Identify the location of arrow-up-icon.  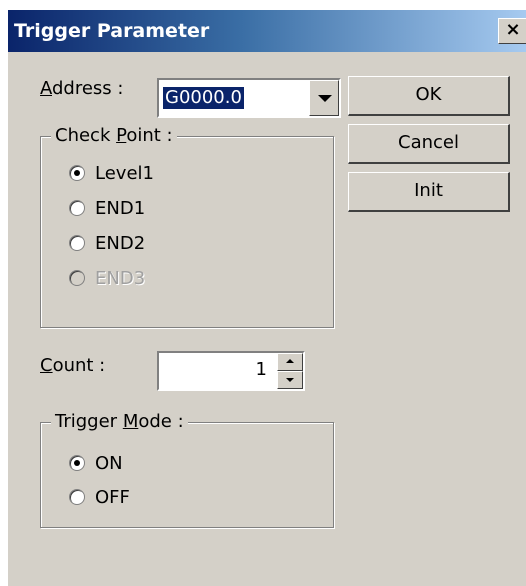
(290, 361).